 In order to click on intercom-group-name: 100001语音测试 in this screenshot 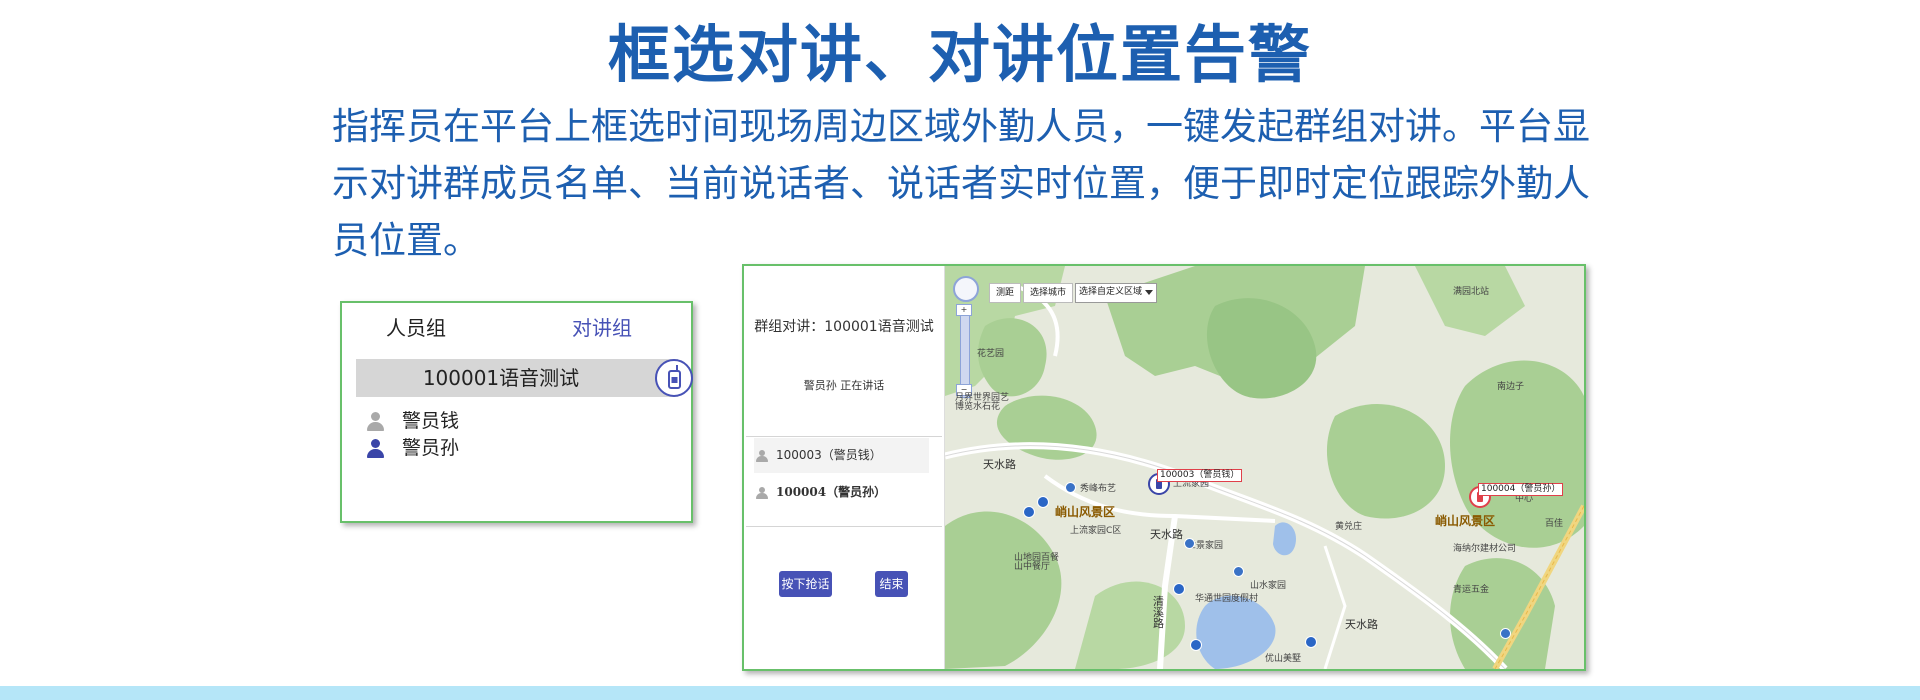, I will do `click(501, 378)`.